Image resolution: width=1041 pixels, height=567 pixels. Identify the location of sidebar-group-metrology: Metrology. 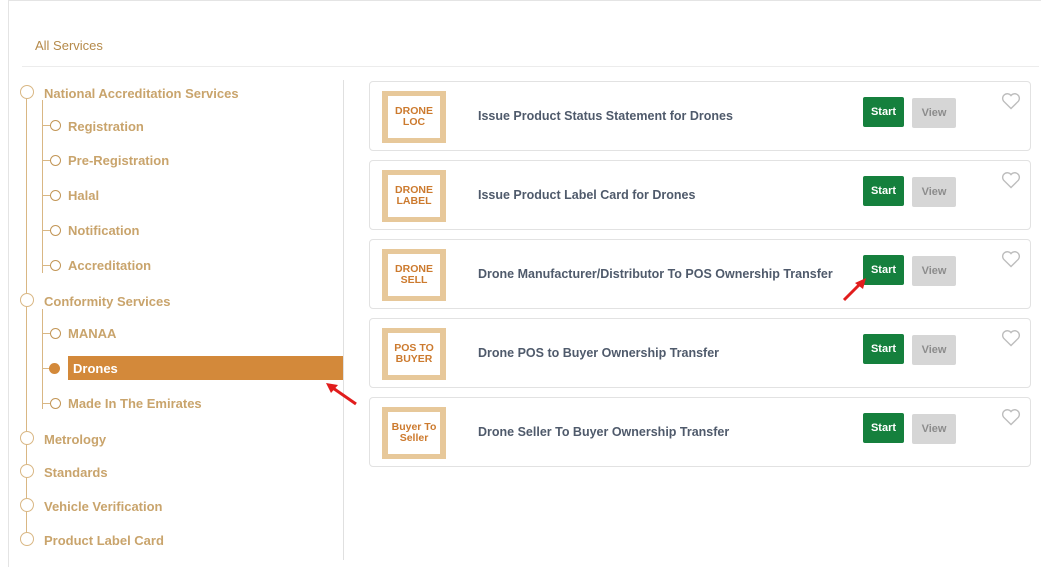
(75, 439).